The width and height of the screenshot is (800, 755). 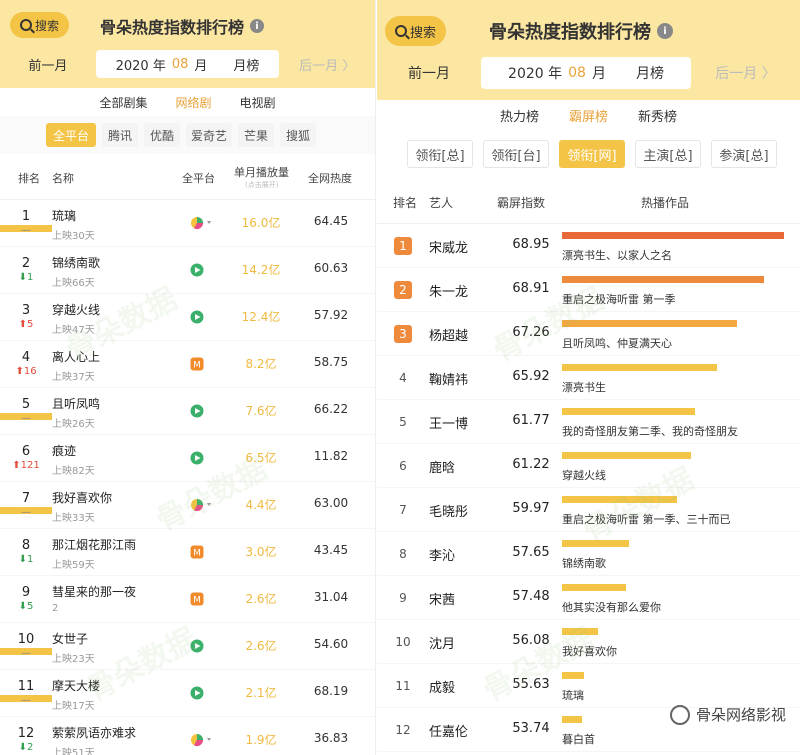 What do you see at coordinates (187, 317) in the screenshot?
I see `drama-row: 3 ⬆5 穿越火线 上映47天 12.4亿 57.92` at bounding box center [187, 317].